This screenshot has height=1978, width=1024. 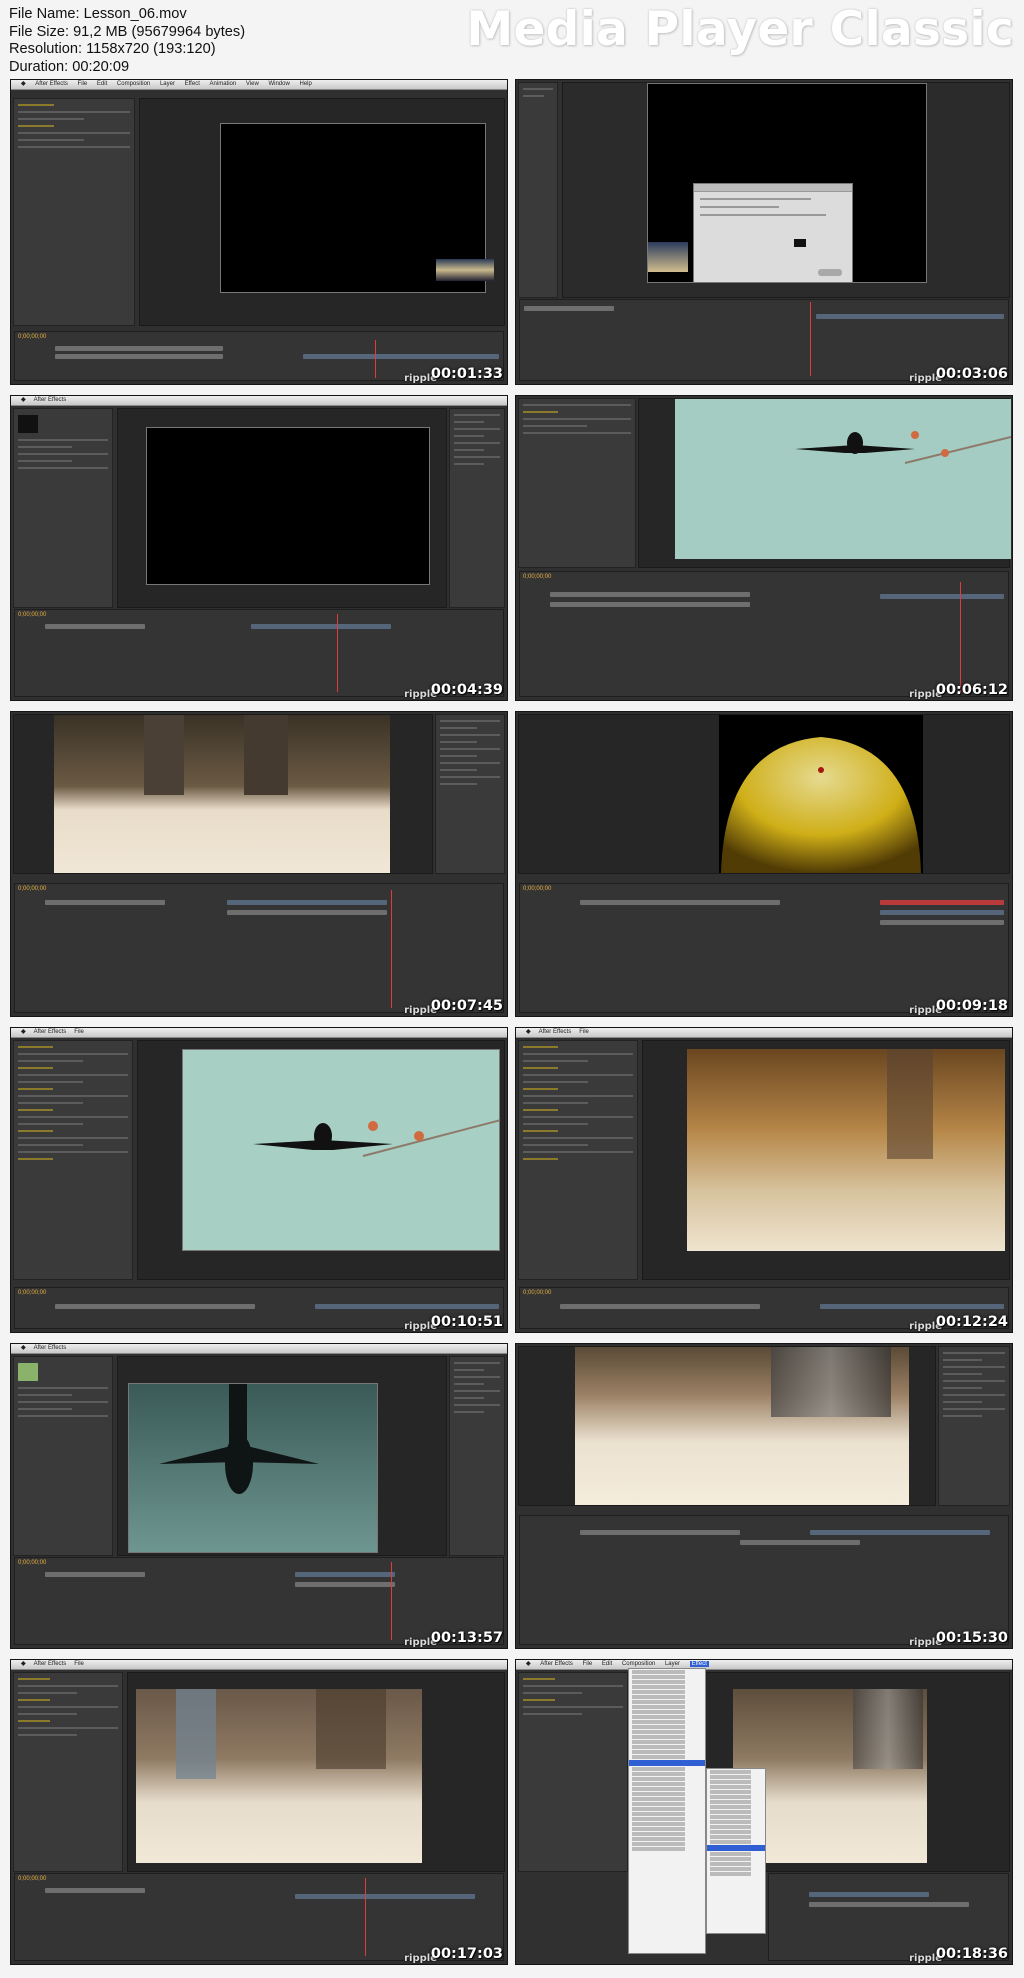 What do you see at coordinates (466, 374) in the screenshot?
I see `thumbnail-time: 00:01:33` at bounding box center [466, 374].